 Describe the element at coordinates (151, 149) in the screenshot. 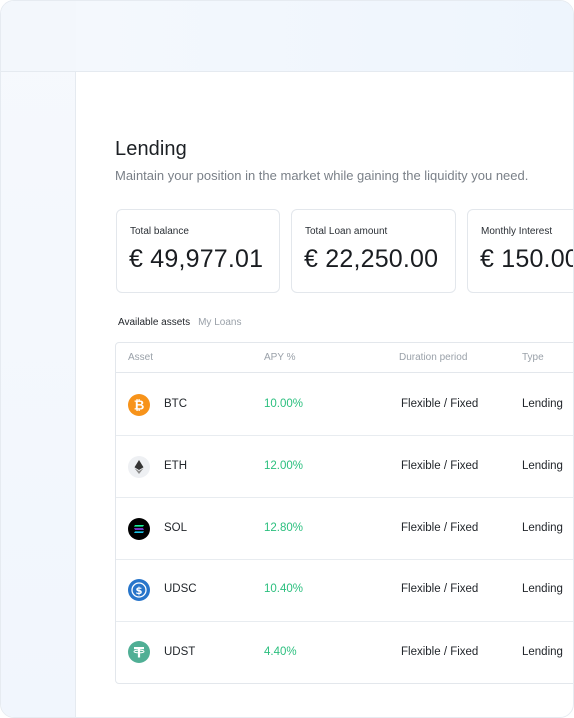

I see `page-title: Lending` at that location.